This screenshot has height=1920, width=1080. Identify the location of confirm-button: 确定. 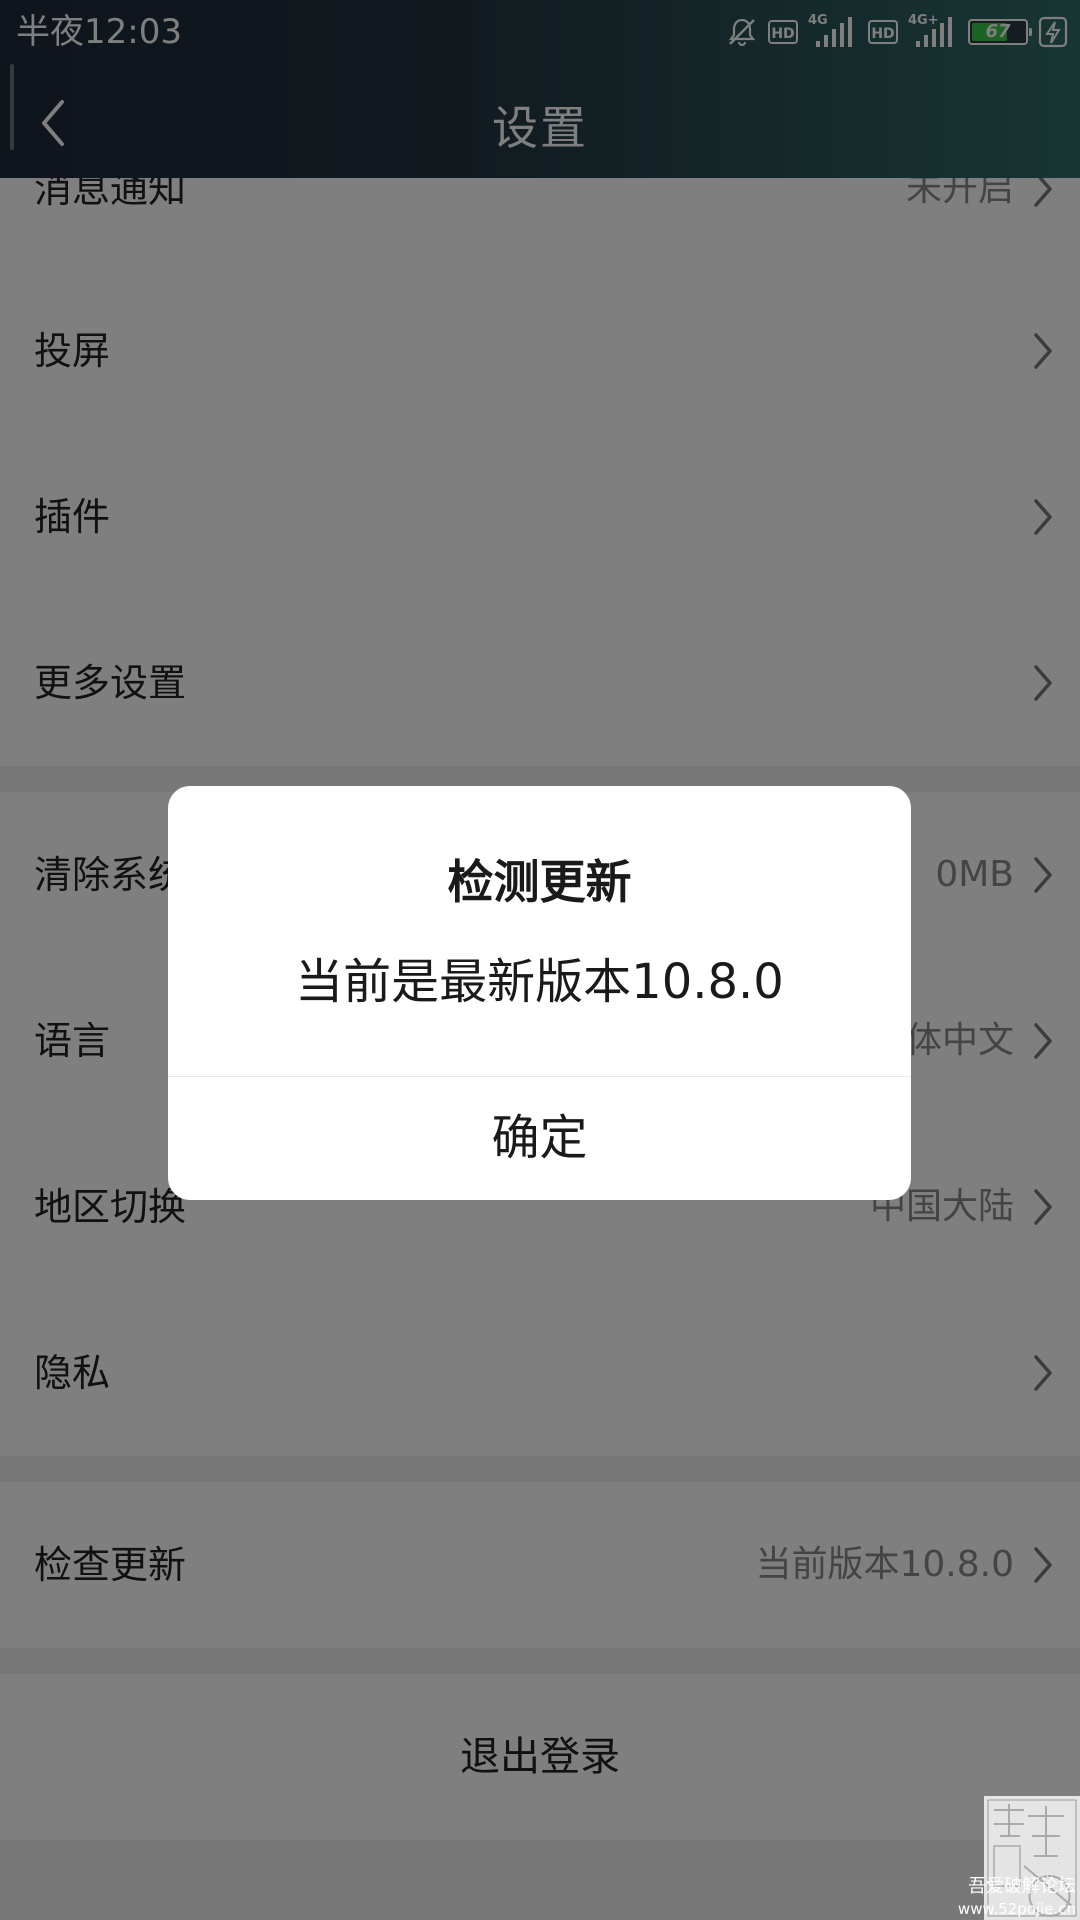
(539, 1138).